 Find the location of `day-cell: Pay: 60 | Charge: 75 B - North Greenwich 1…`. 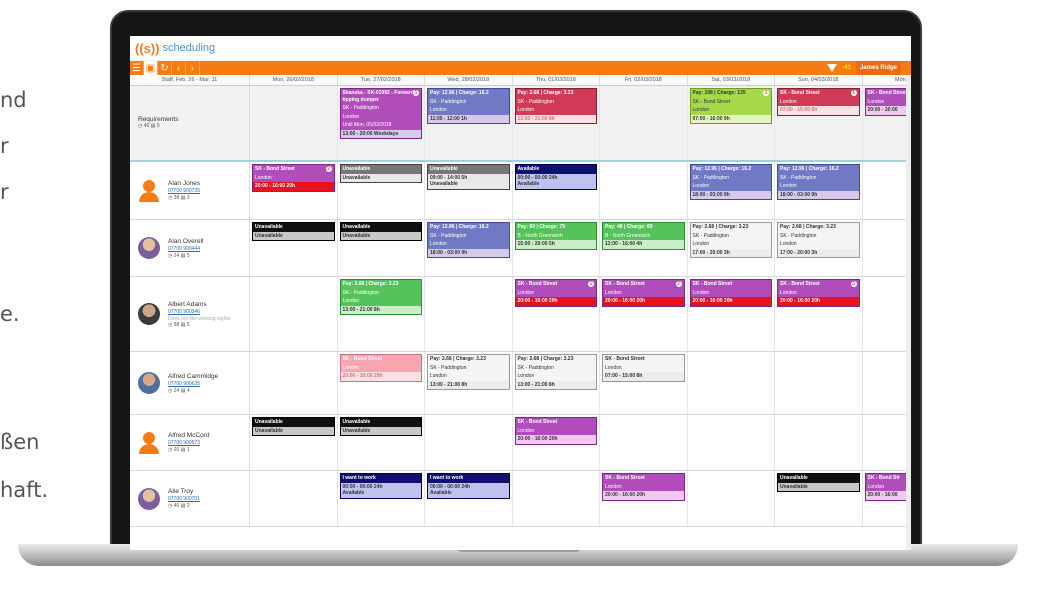

day-cell: Pay: 60 | Charge: 75 B - North Greenwich 1… is located at coordinates (556, 248).